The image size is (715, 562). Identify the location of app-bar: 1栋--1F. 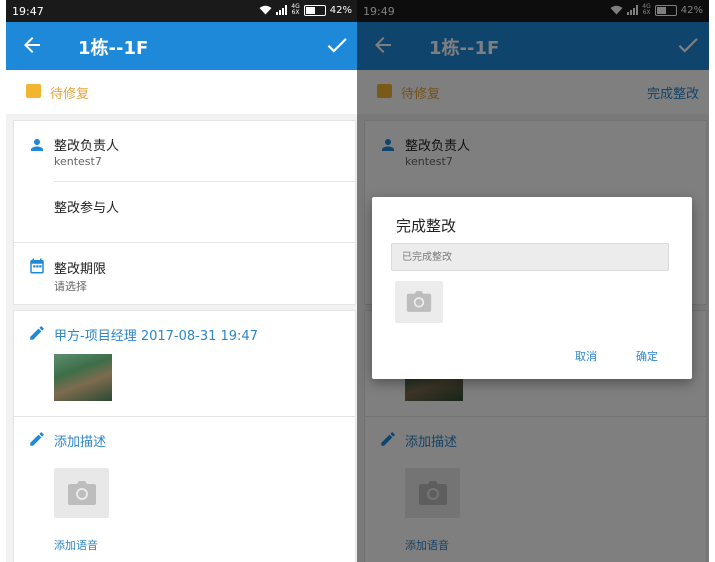
(182, 46).